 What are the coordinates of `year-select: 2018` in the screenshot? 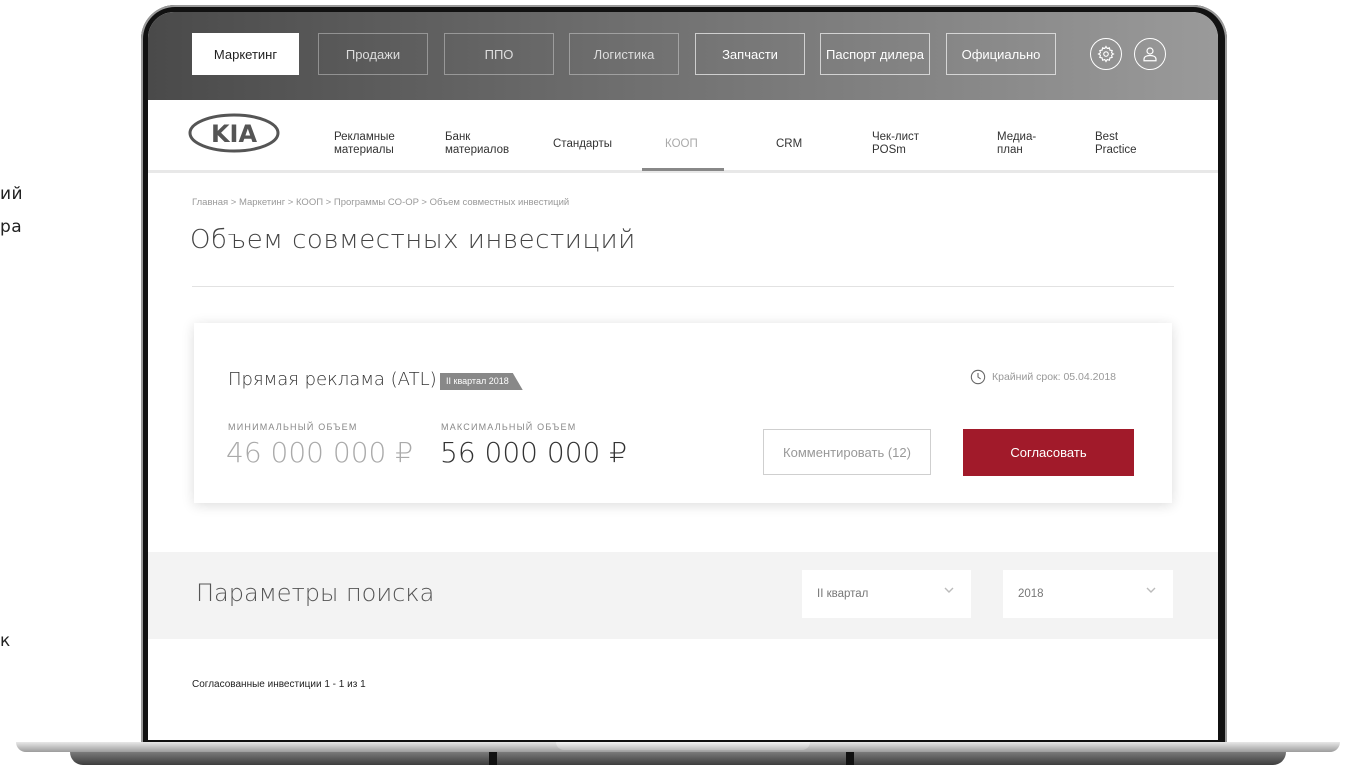 It's located at (1088, 594).